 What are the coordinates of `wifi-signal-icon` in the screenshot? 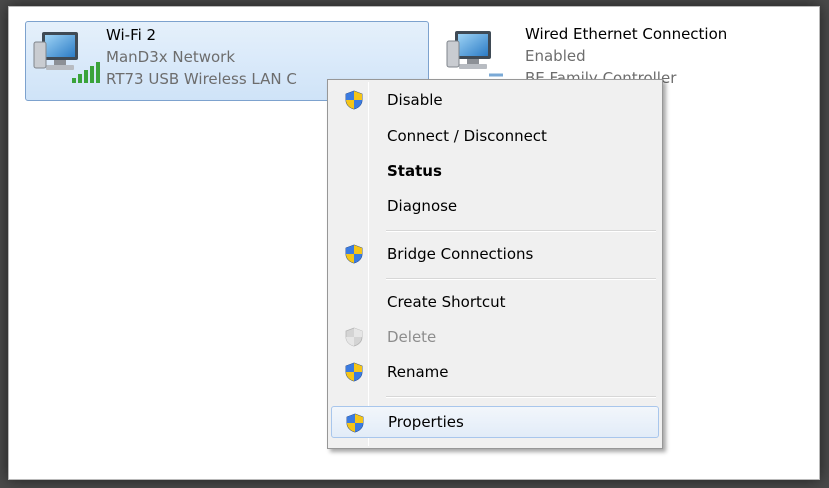 It's located at (86, 72).